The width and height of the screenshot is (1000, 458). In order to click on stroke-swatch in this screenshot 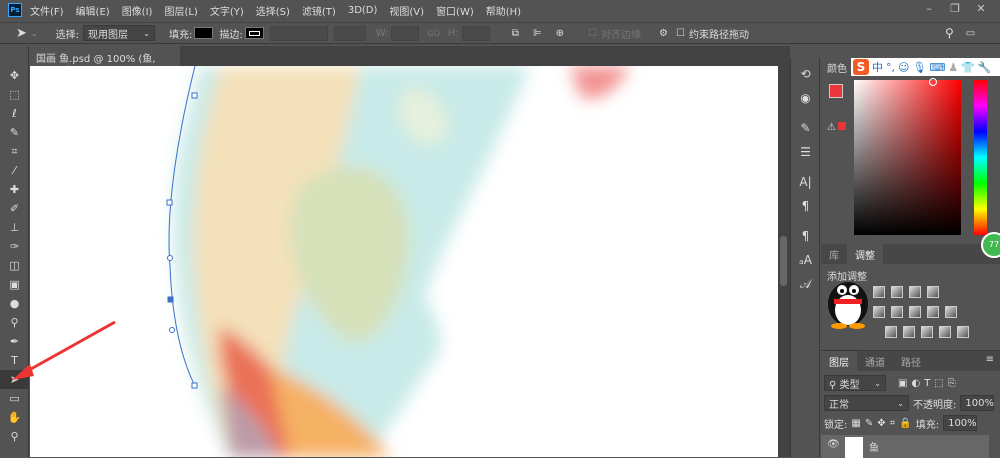, I will do `click(254, 33)`.